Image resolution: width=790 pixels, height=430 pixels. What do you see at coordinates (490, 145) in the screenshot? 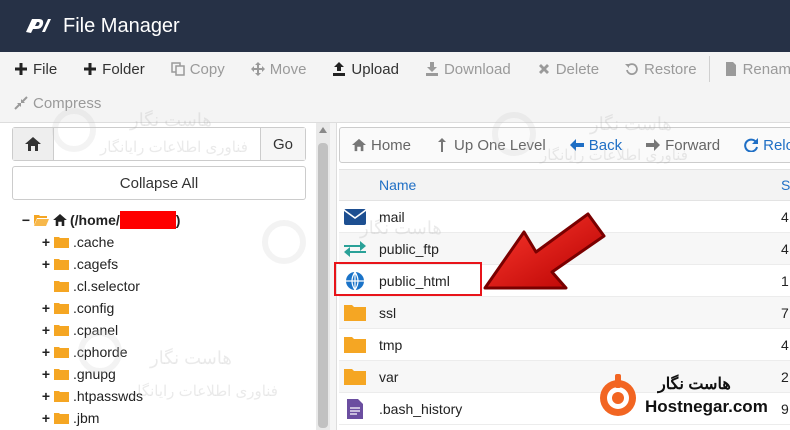
I see `up-one-level-button: Up One Level` at bounding box center [490, 145].